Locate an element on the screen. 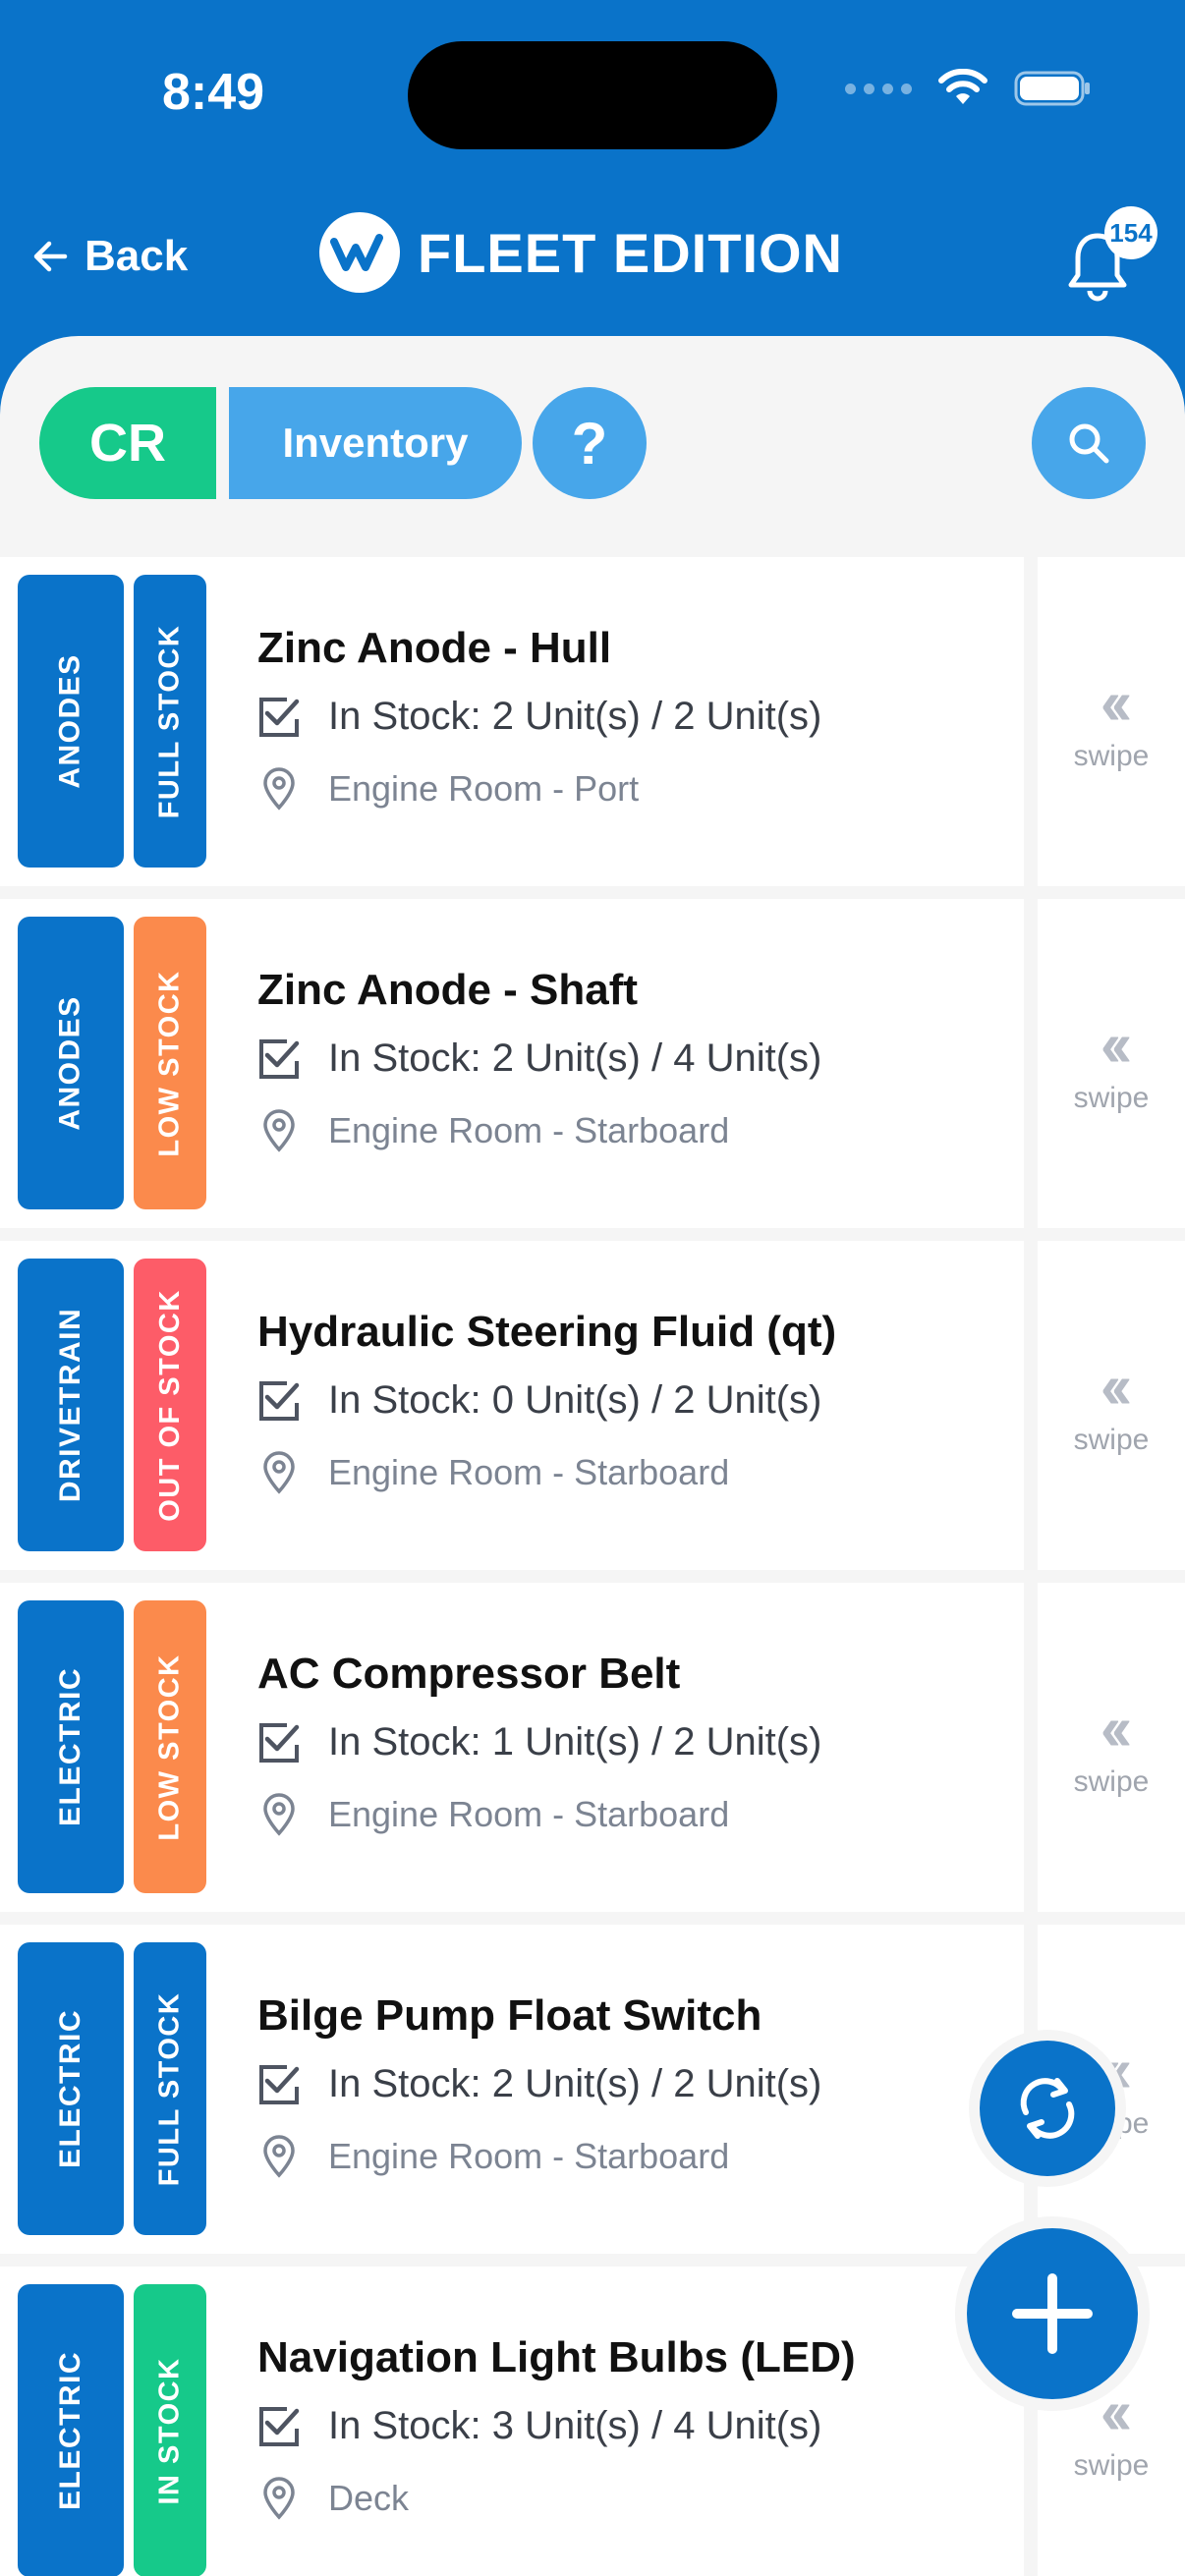  signal-icon is located at coordinates (879, 88).